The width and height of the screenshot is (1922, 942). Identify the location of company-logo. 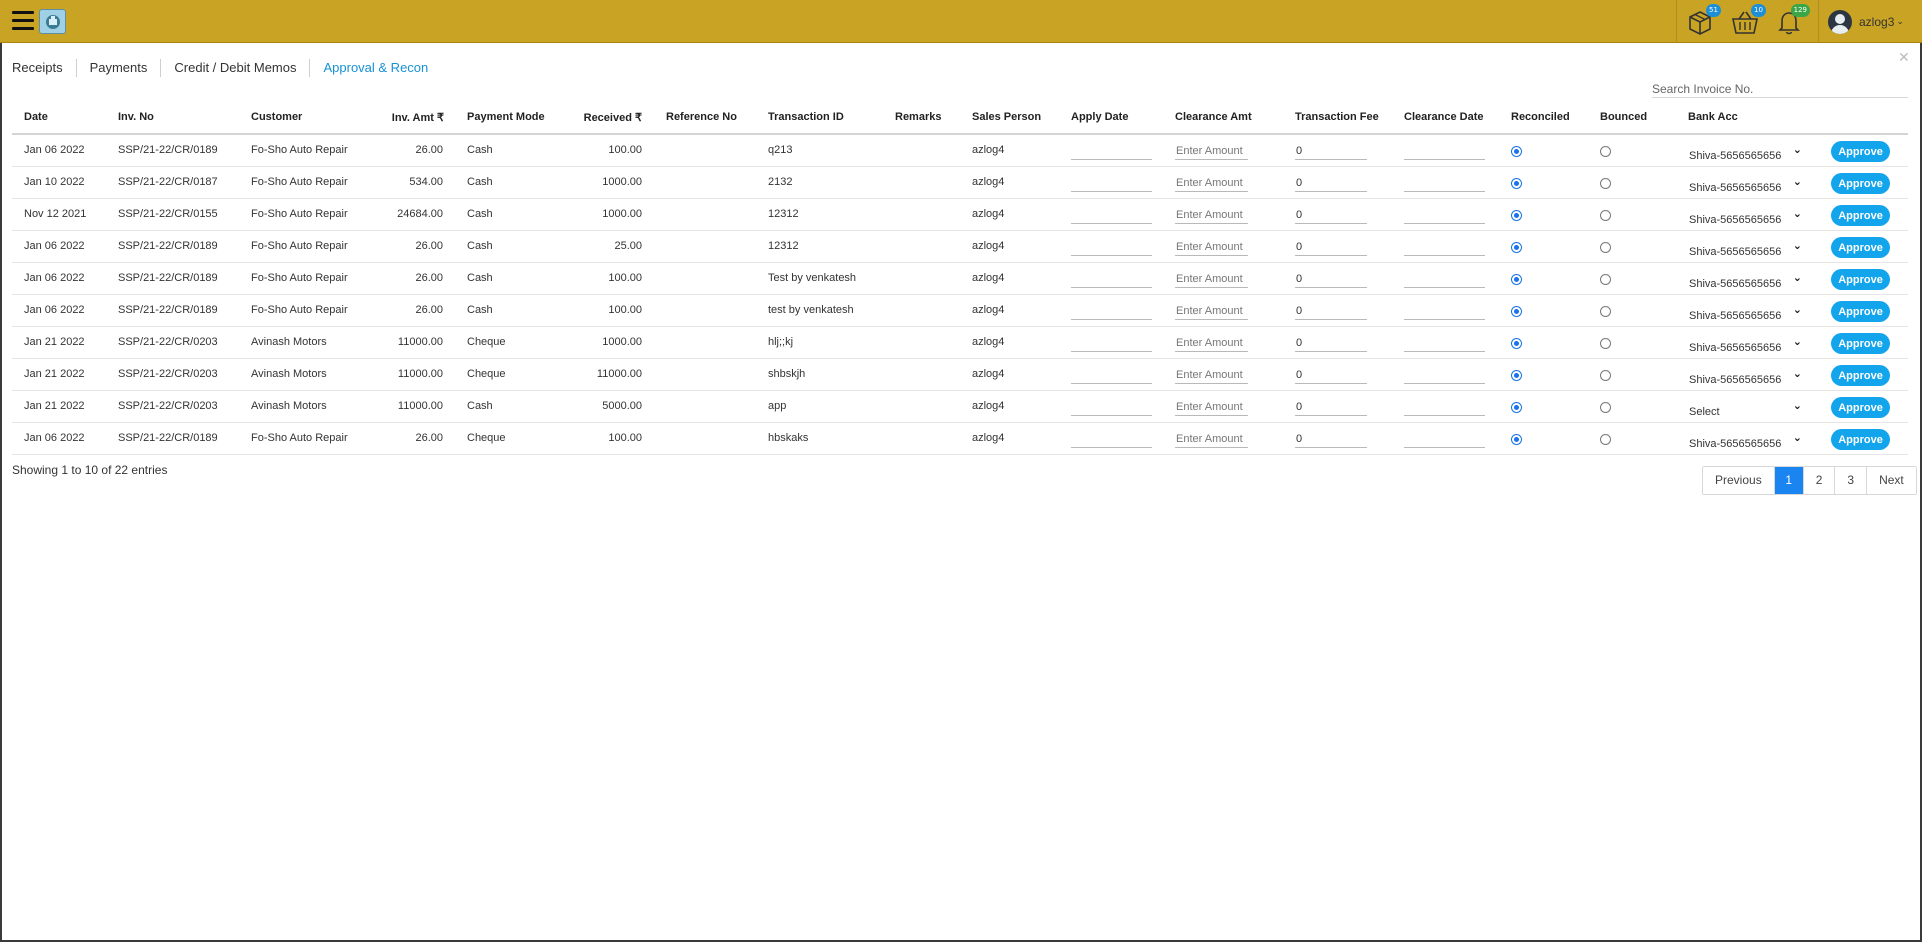
(52, 21).